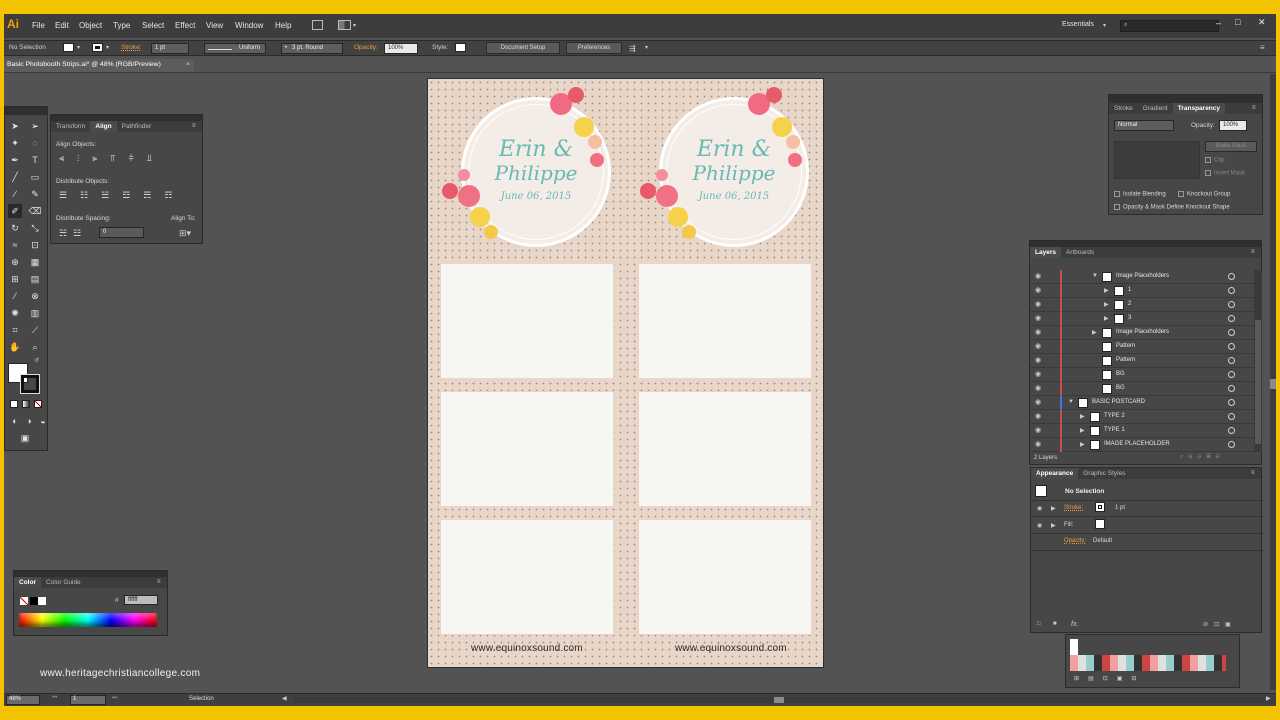 The width and height of the screenshot is (1280, 720). I want to click on rectangle-tool-icon: ▭, so click(35, 177).